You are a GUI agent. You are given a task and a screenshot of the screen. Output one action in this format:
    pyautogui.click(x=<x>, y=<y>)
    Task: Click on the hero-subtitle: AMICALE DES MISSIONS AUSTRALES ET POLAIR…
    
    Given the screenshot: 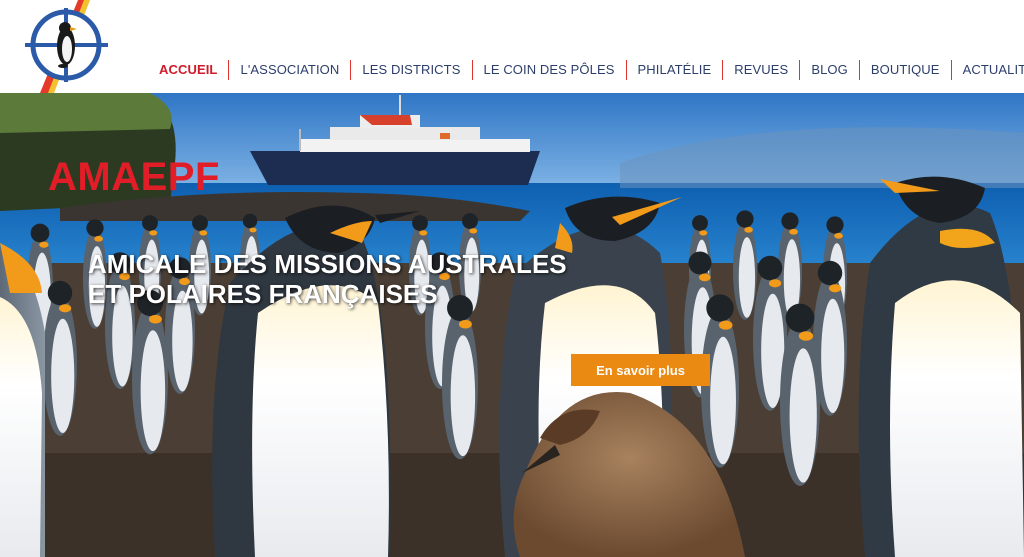 What is the action you would take?
    pyautogui.click(x=348, y=279)
    